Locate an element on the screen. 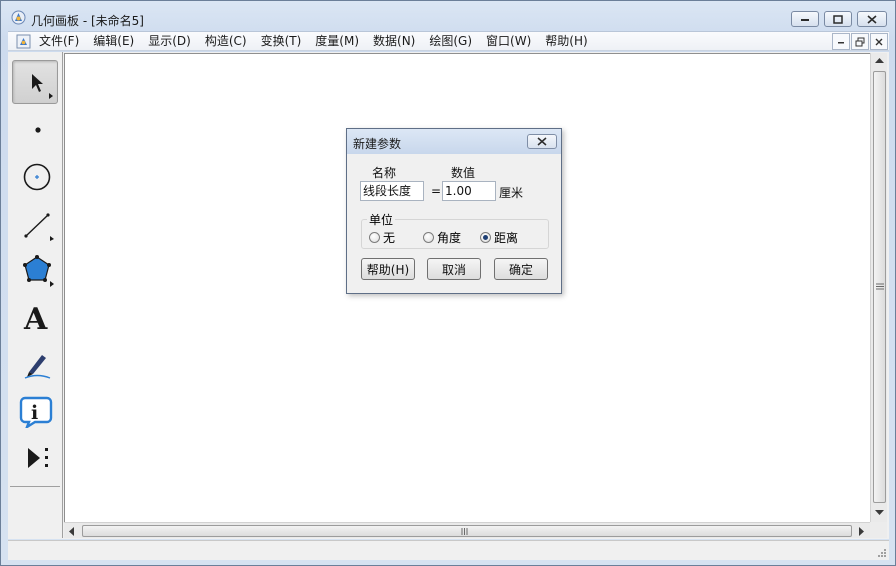 This screenshot has width=896, height=566. menu-graph: 绘图(G) is located at coordinates (454, 41).